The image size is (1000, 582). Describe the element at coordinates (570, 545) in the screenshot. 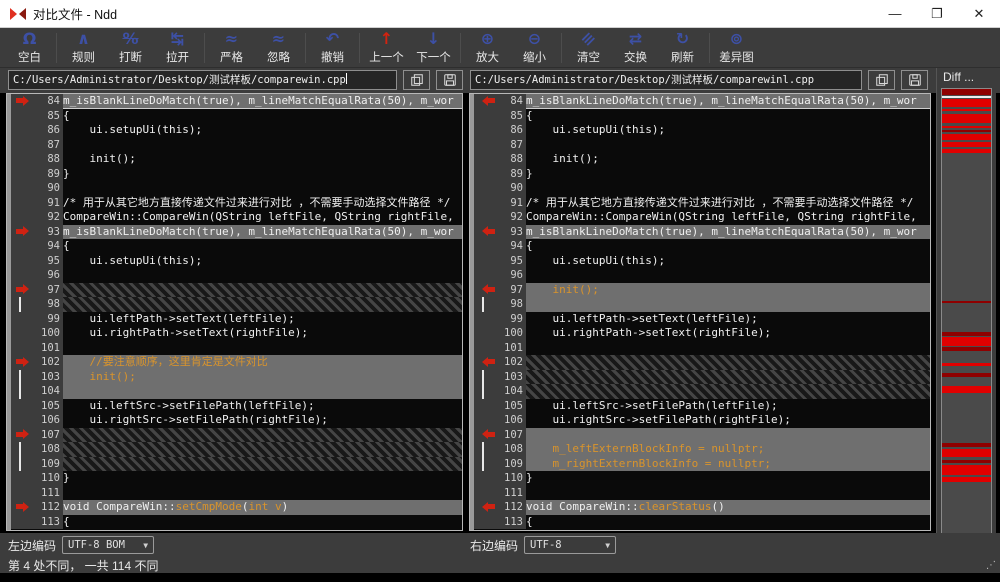

I see `right-encoding-select: UTF-8 ▼` at that location.